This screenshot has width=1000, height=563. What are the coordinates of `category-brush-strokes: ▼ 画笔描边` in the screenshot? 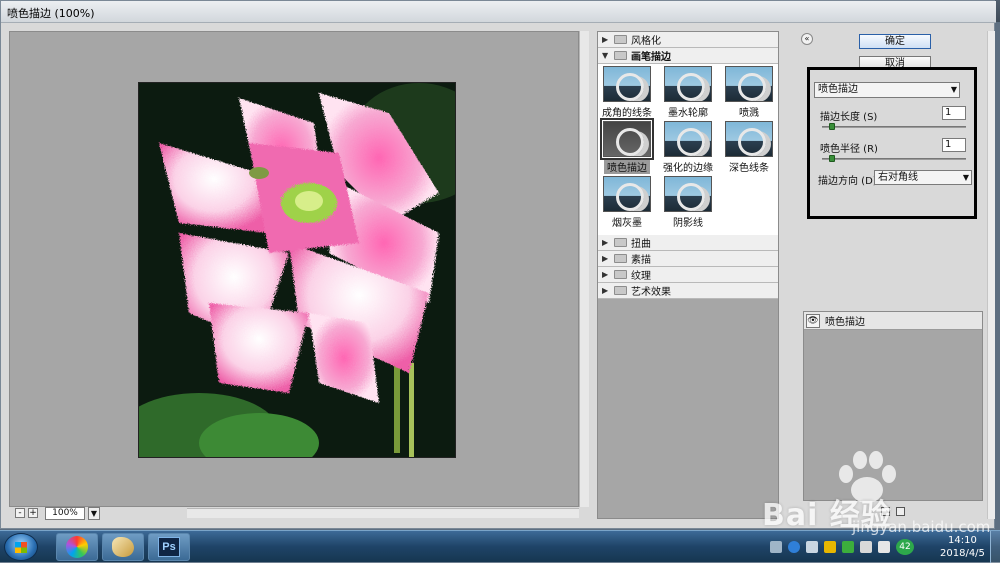 It's located at (688, 56).